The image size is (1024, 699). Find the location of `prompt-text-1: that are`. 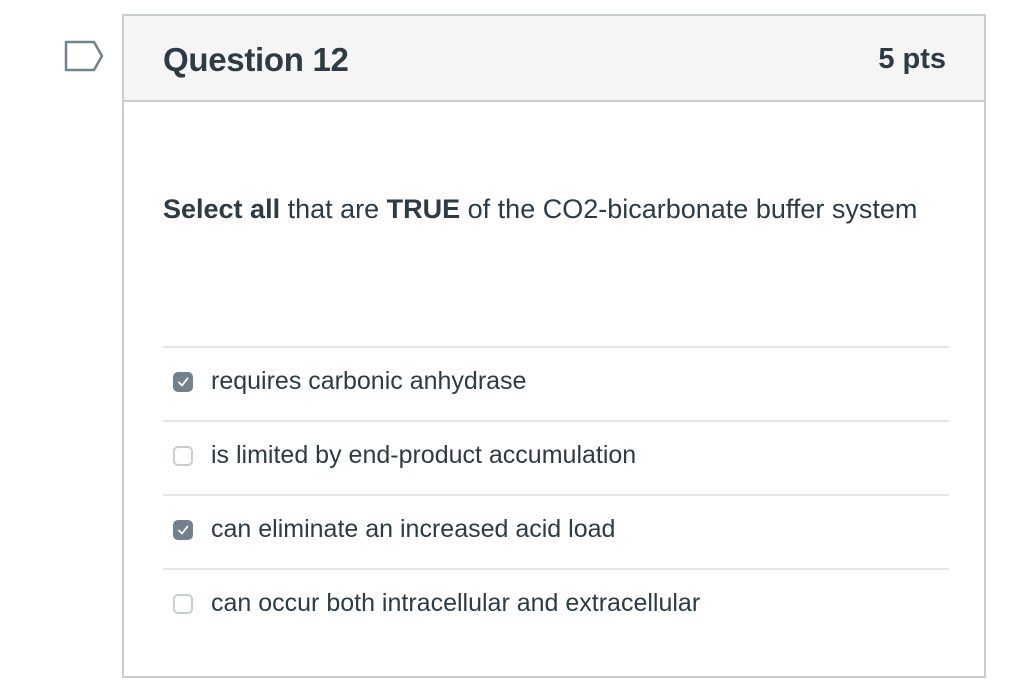

prompt-text-1: that are is located at coordinates (333, 209).